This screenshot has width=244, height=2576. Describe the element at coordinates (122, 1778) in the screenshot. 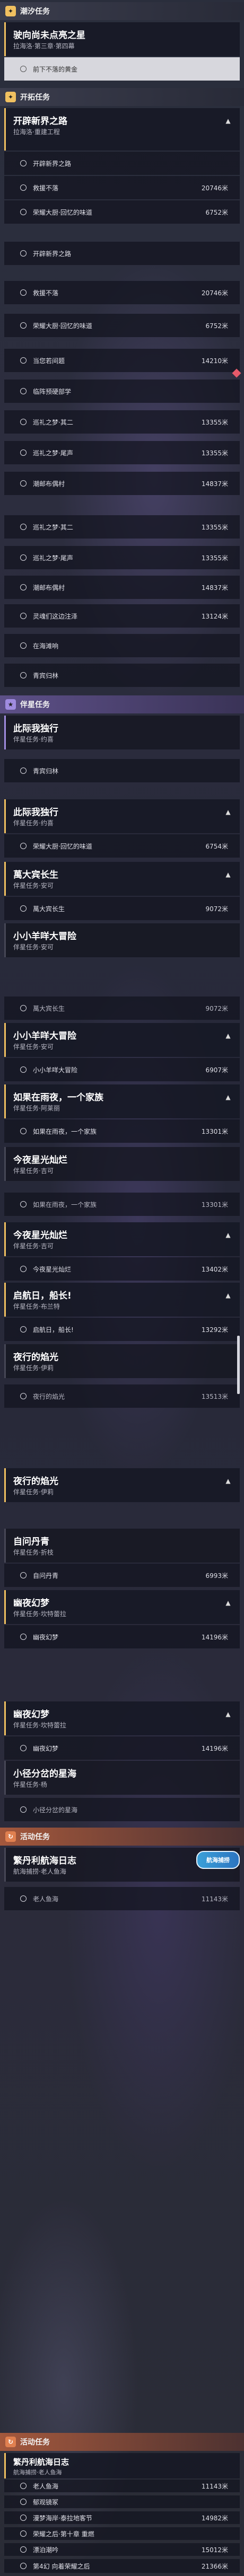

I see `quest-card: 小径分岔的星海 伴星任务·杨` at that location.